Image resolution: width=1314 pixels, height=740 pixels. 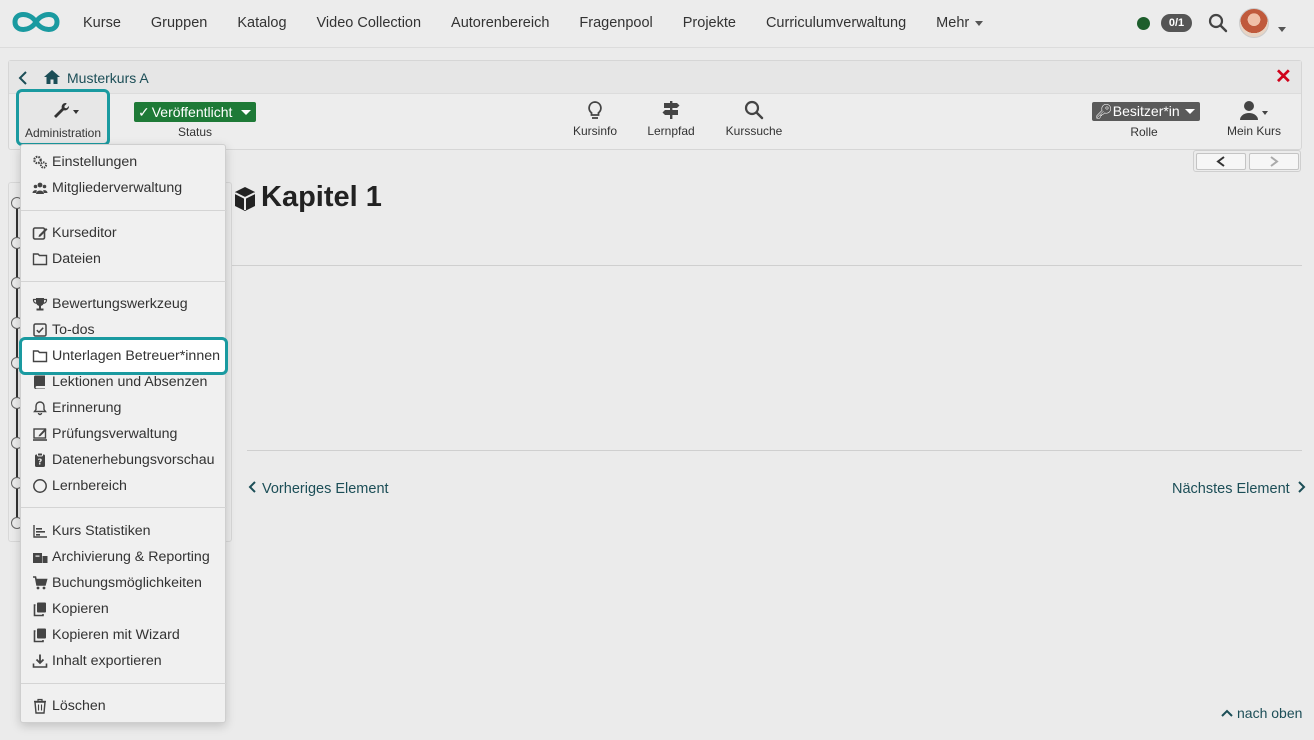 What do you see at coordinates (23, 78) in the screenshot?
I see `back-chevron-icon` at bounding box center [23, 78].